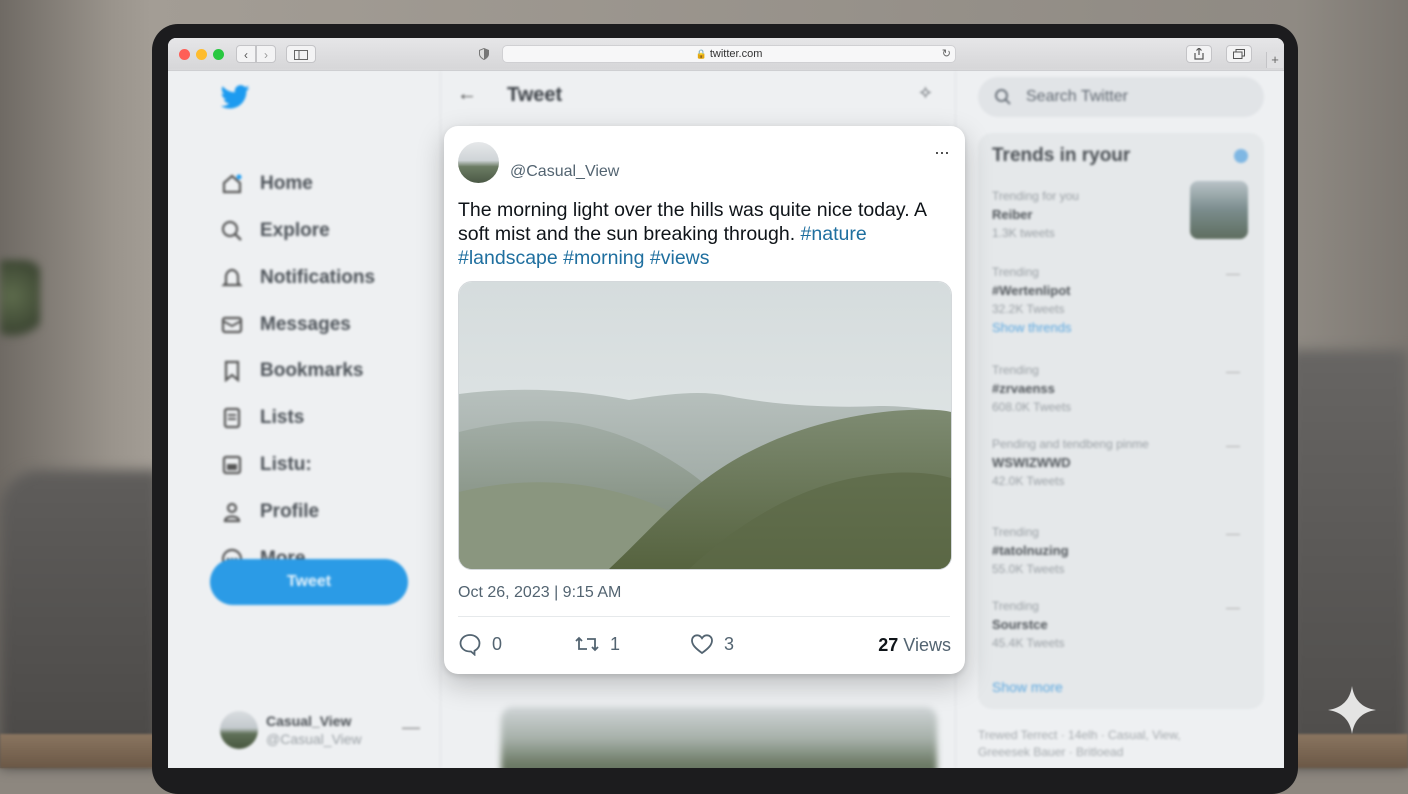 The width and height of the screenshot is (1408, 794). I want to click on nav-label: Home, so click(286, 183).